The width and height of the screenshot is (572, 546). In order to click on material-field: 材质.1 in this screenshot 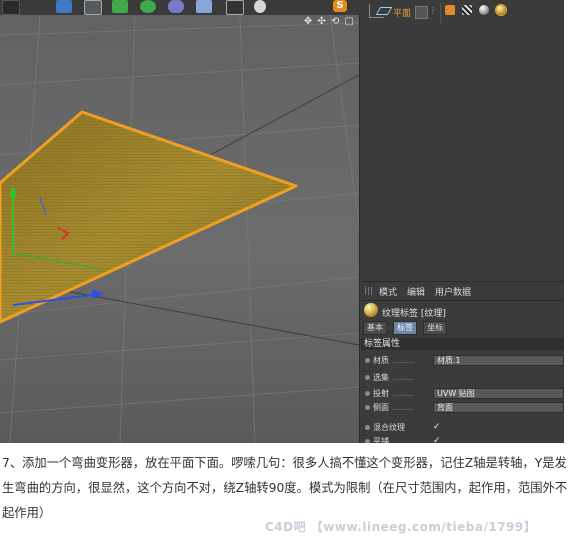, I will do `click(498, 360)`.